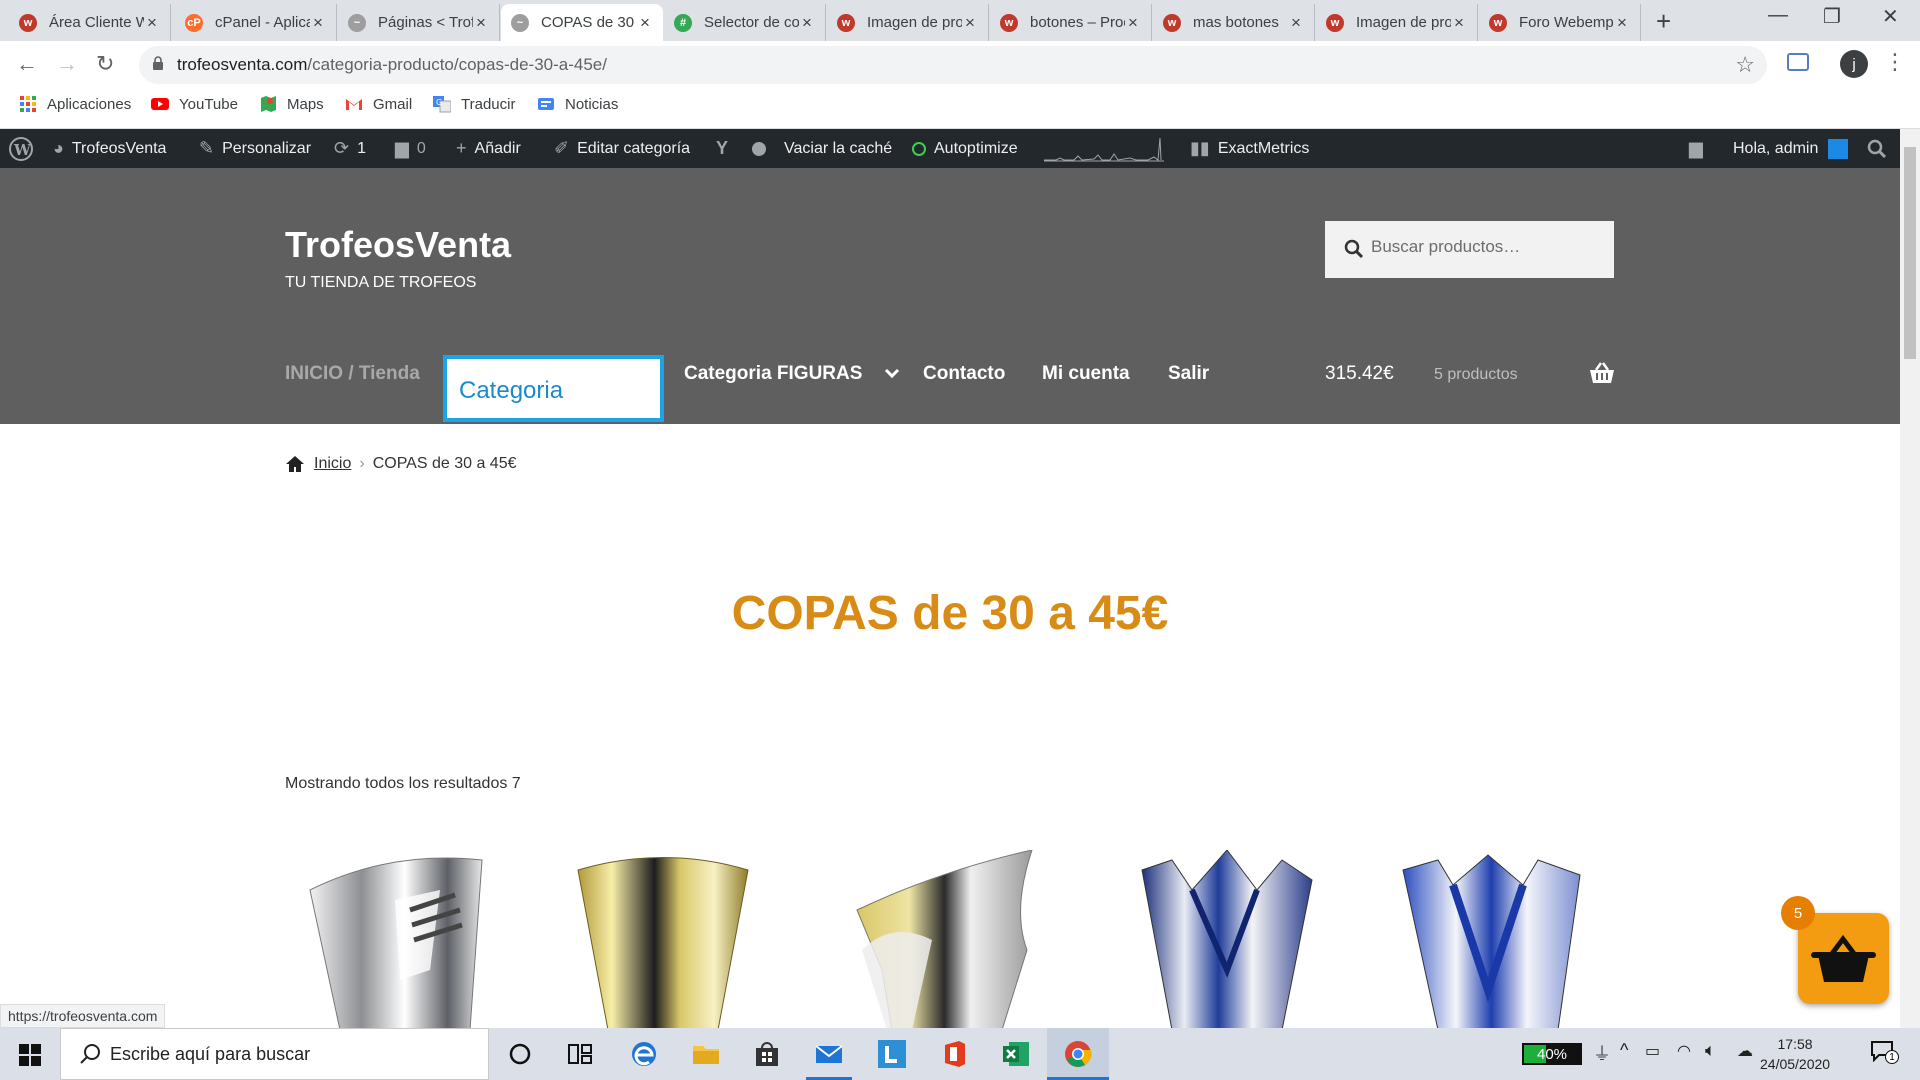 The width and height of the screenshot is (1920, 1080). I want to click on search-input, so click(1486, 247).